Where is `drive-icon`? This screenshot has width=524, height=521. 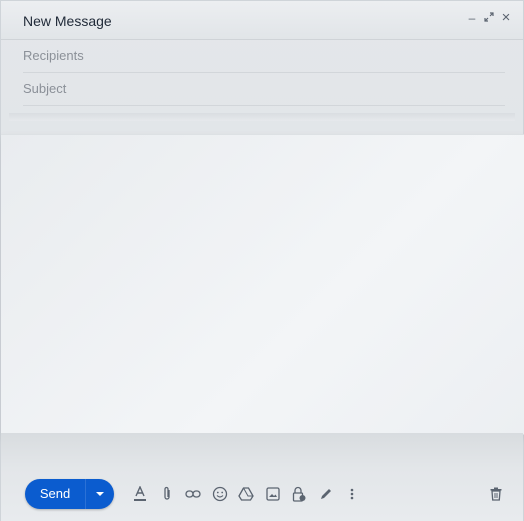
drive-icon is located at coordinates (246, 494).